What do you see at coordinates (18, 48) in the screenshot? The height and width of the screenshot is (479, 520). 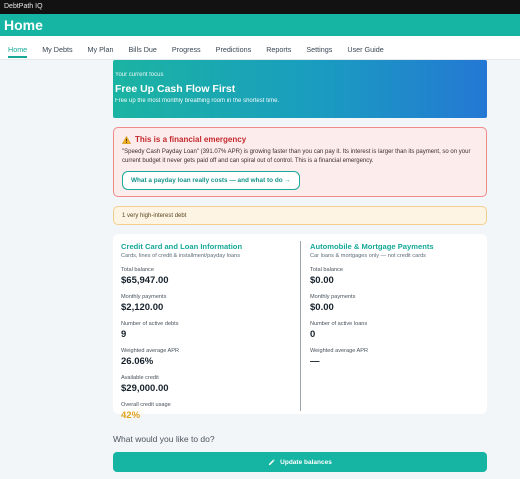 I see `nav-home: Home` at bounding box center [18, 48].